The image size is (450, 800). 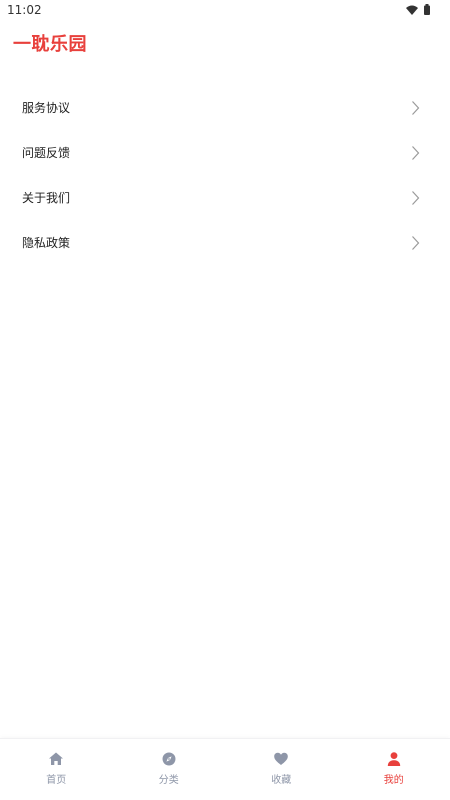 I want to click on tab-label: 首页, so click(x=56, y=780).